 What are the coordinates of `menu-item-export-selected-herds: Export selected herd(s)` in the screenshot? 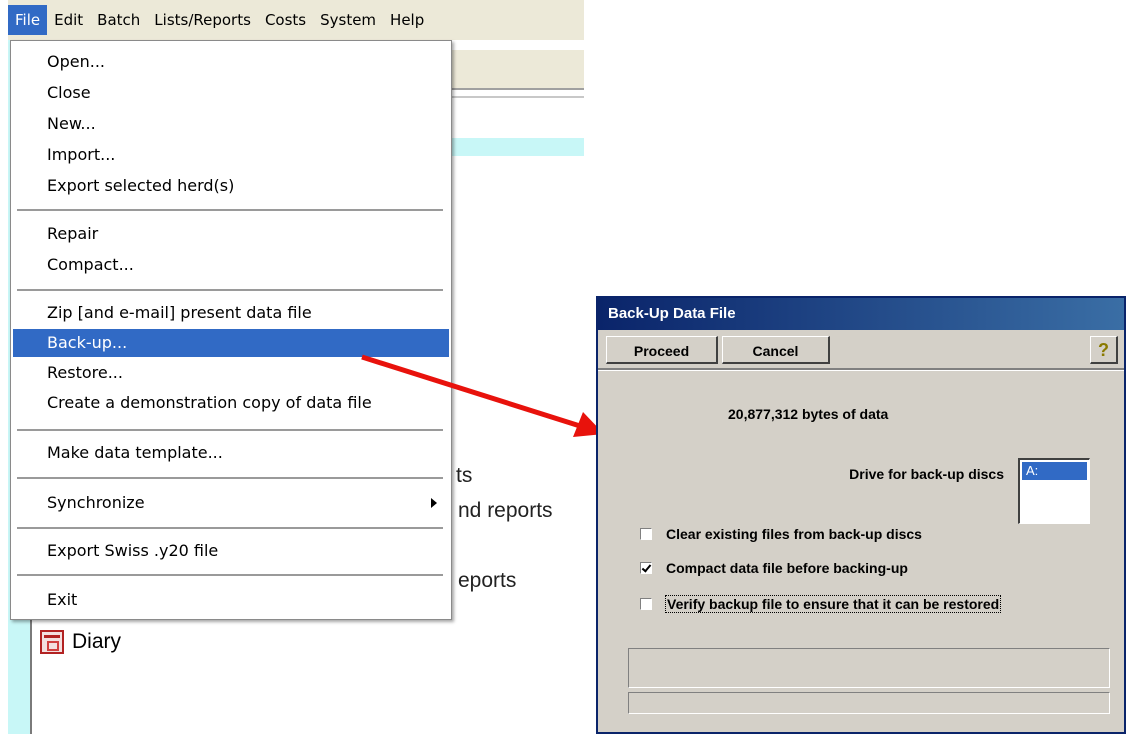 It's located at (231, 186).